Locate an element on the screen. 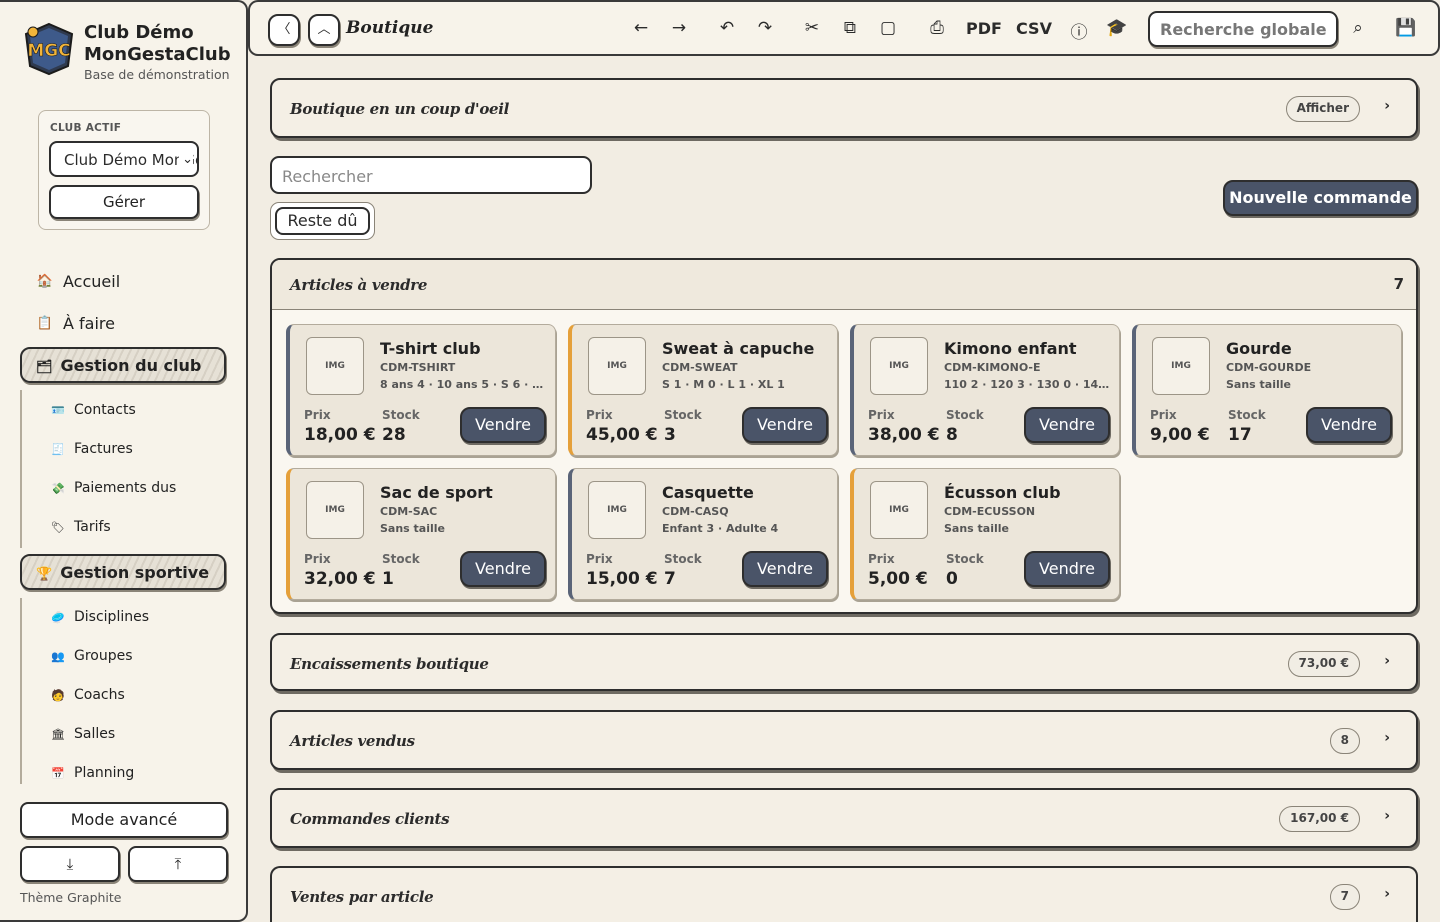 Image resolution: width=1440 pixels, height=922 pixels. paste-icon: ▢ is located at coordinates (888, 28).